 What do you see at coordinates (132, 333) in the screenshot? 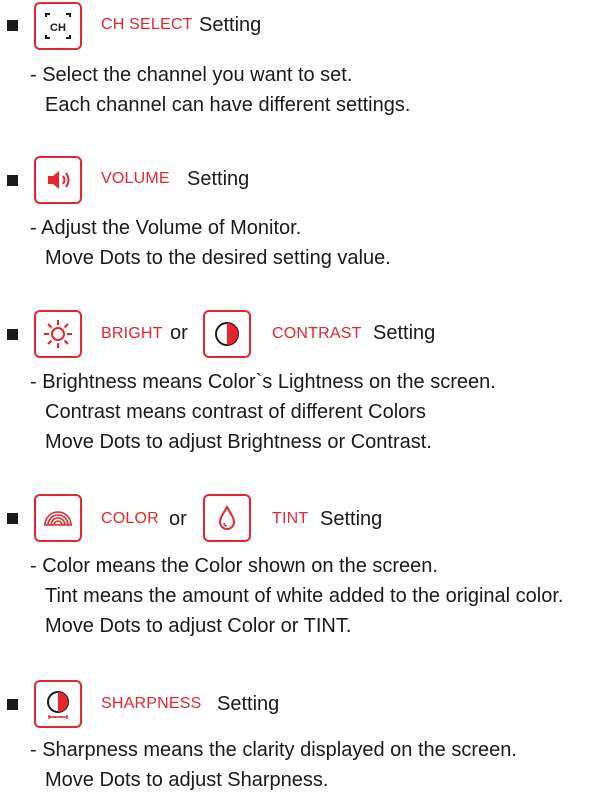
I see `bright-label: BRIGHT` at bounding box center [132, 333].